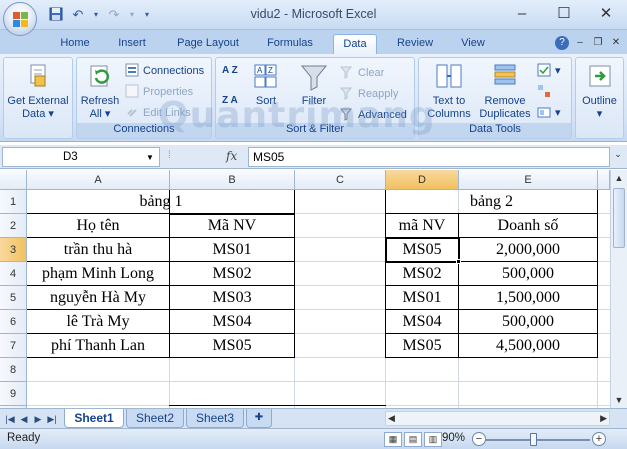  Describe the element at coordinates (599, 91) in the screenshot. I see `outline-button: Outline ▾` at that location.